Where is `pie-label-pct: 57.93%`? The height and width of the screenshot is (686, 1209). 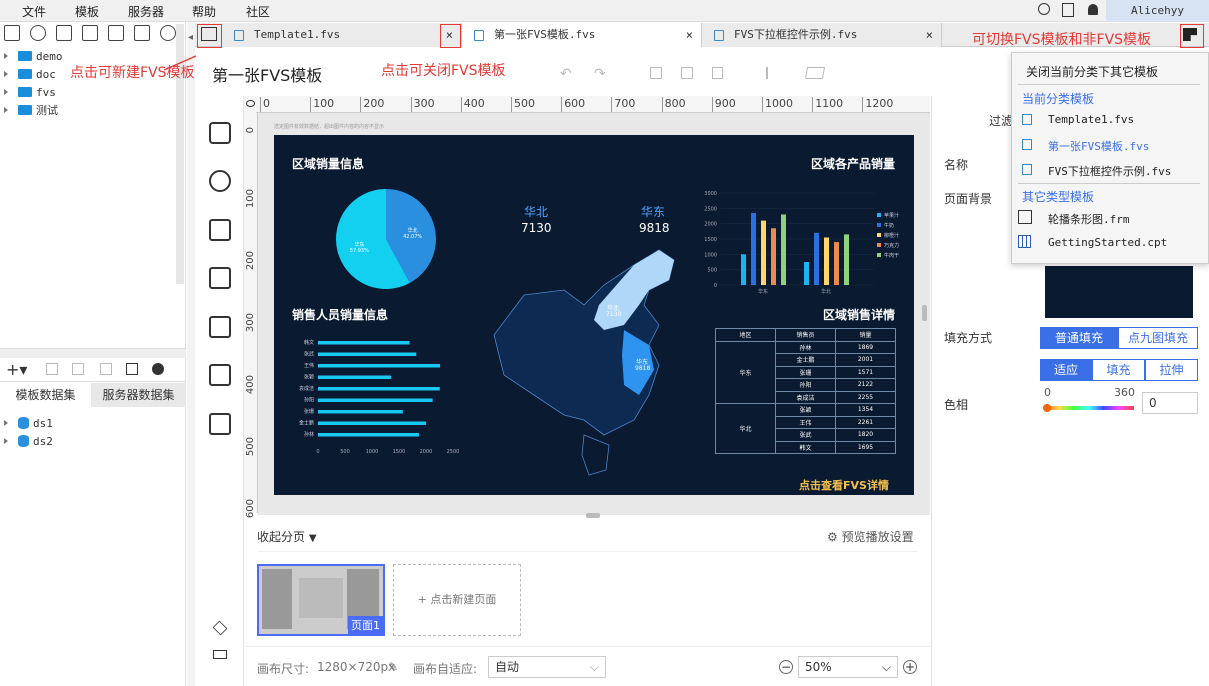 pie-label-pct: 57.93% is located at coordinates (359, 251).